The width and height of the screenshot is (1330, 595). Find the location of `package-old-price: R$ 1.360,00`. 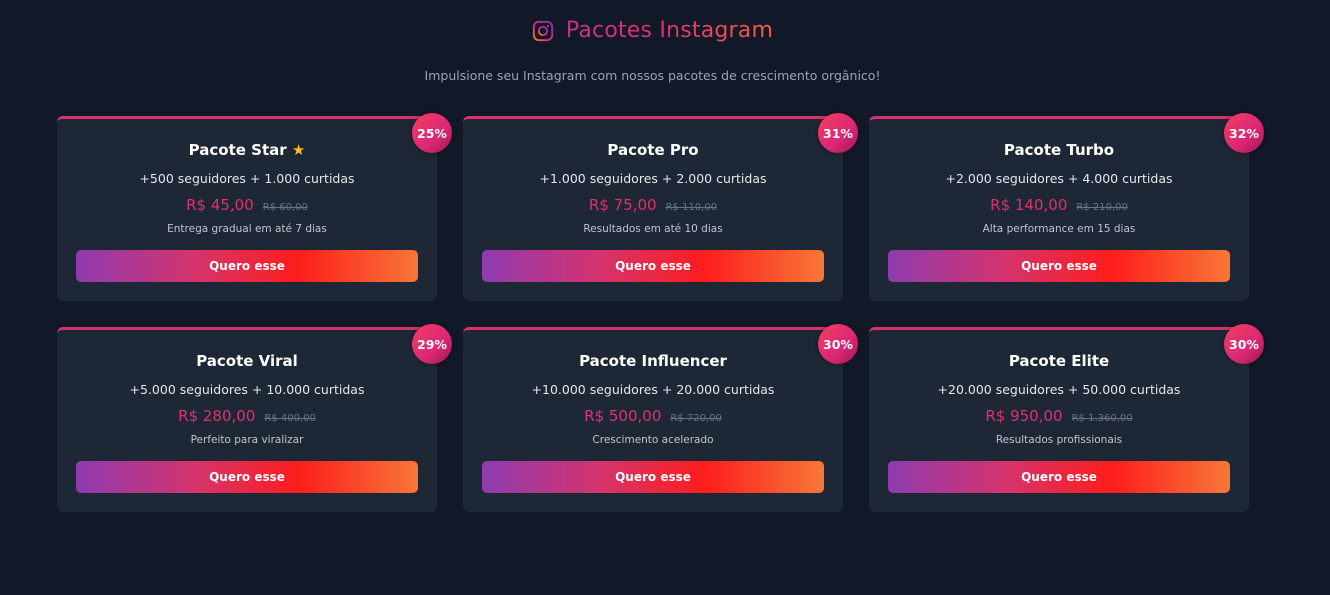

package-old-price: R$ 1.360,00 is located at coordinates (1102, 418).